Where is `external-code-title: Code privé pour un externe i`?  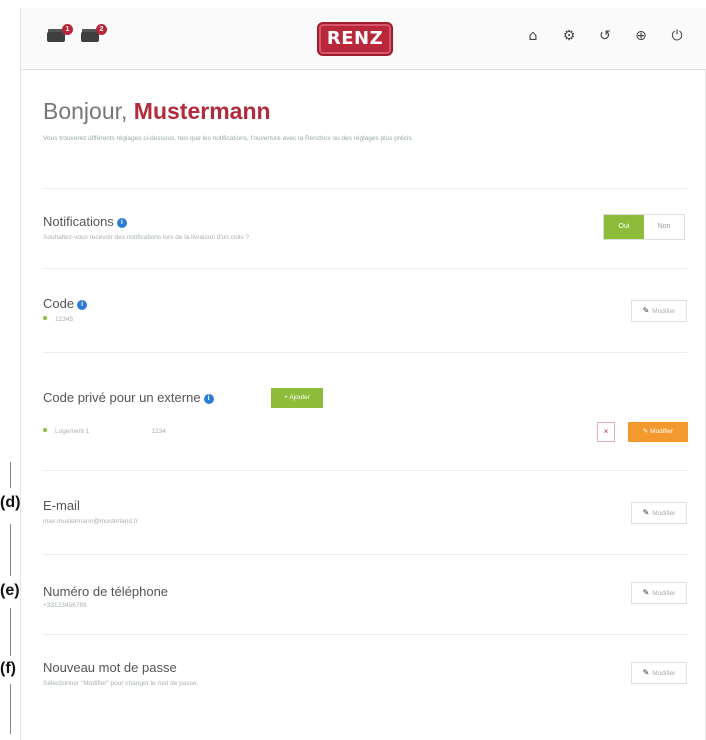 external-code-title: Code privé pour un externe i is located at coordinates (128, 397).